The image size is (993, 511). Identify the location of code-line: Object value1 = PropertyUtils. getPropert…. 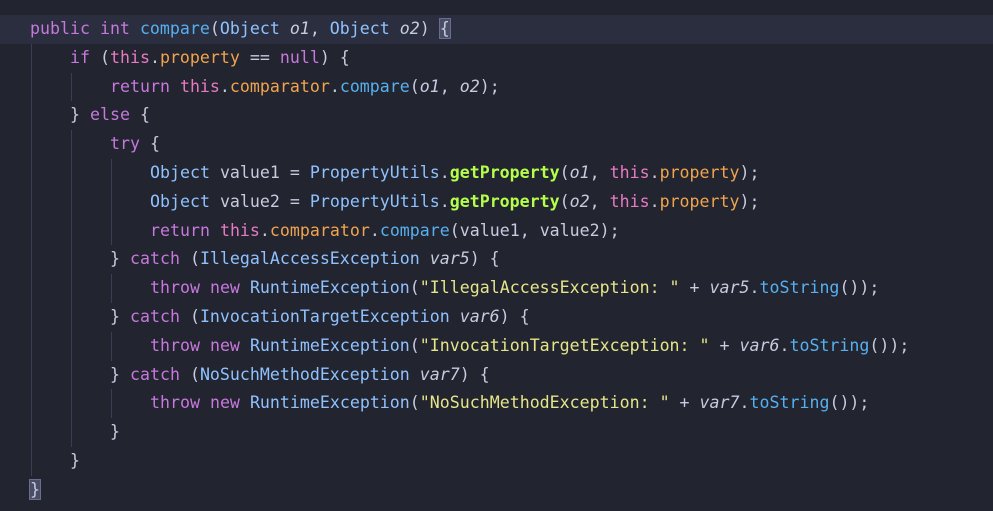
(496, 173).